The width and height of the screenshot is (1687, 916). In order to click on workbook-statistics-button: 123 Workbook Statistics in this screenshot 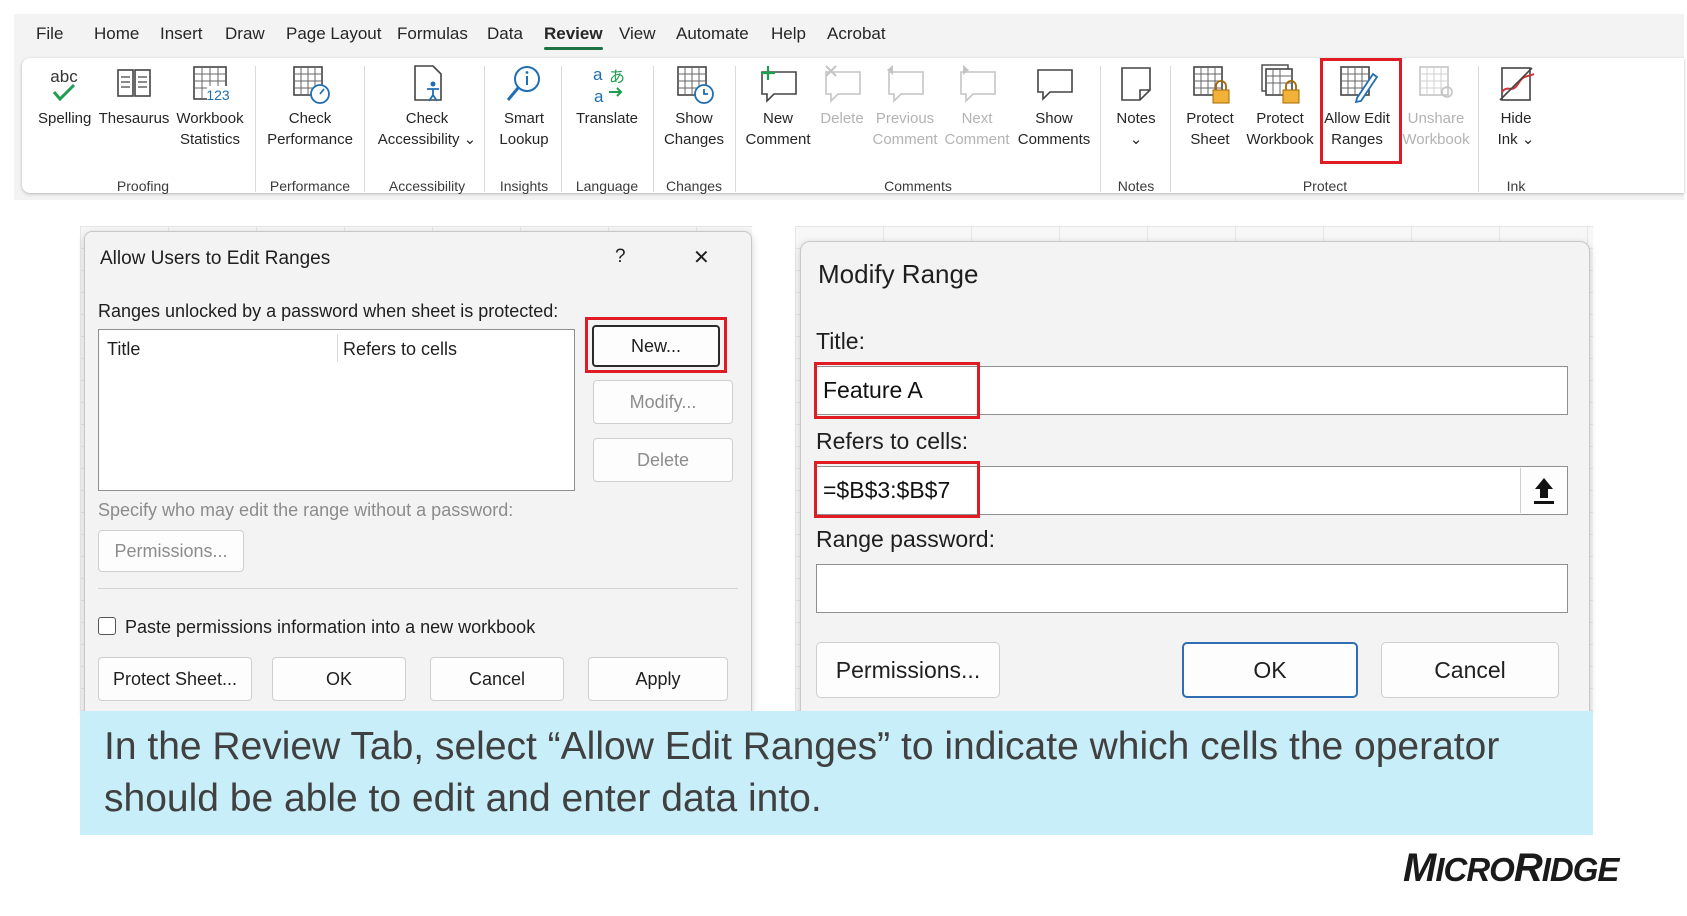, I will do `click(210, 106)`.